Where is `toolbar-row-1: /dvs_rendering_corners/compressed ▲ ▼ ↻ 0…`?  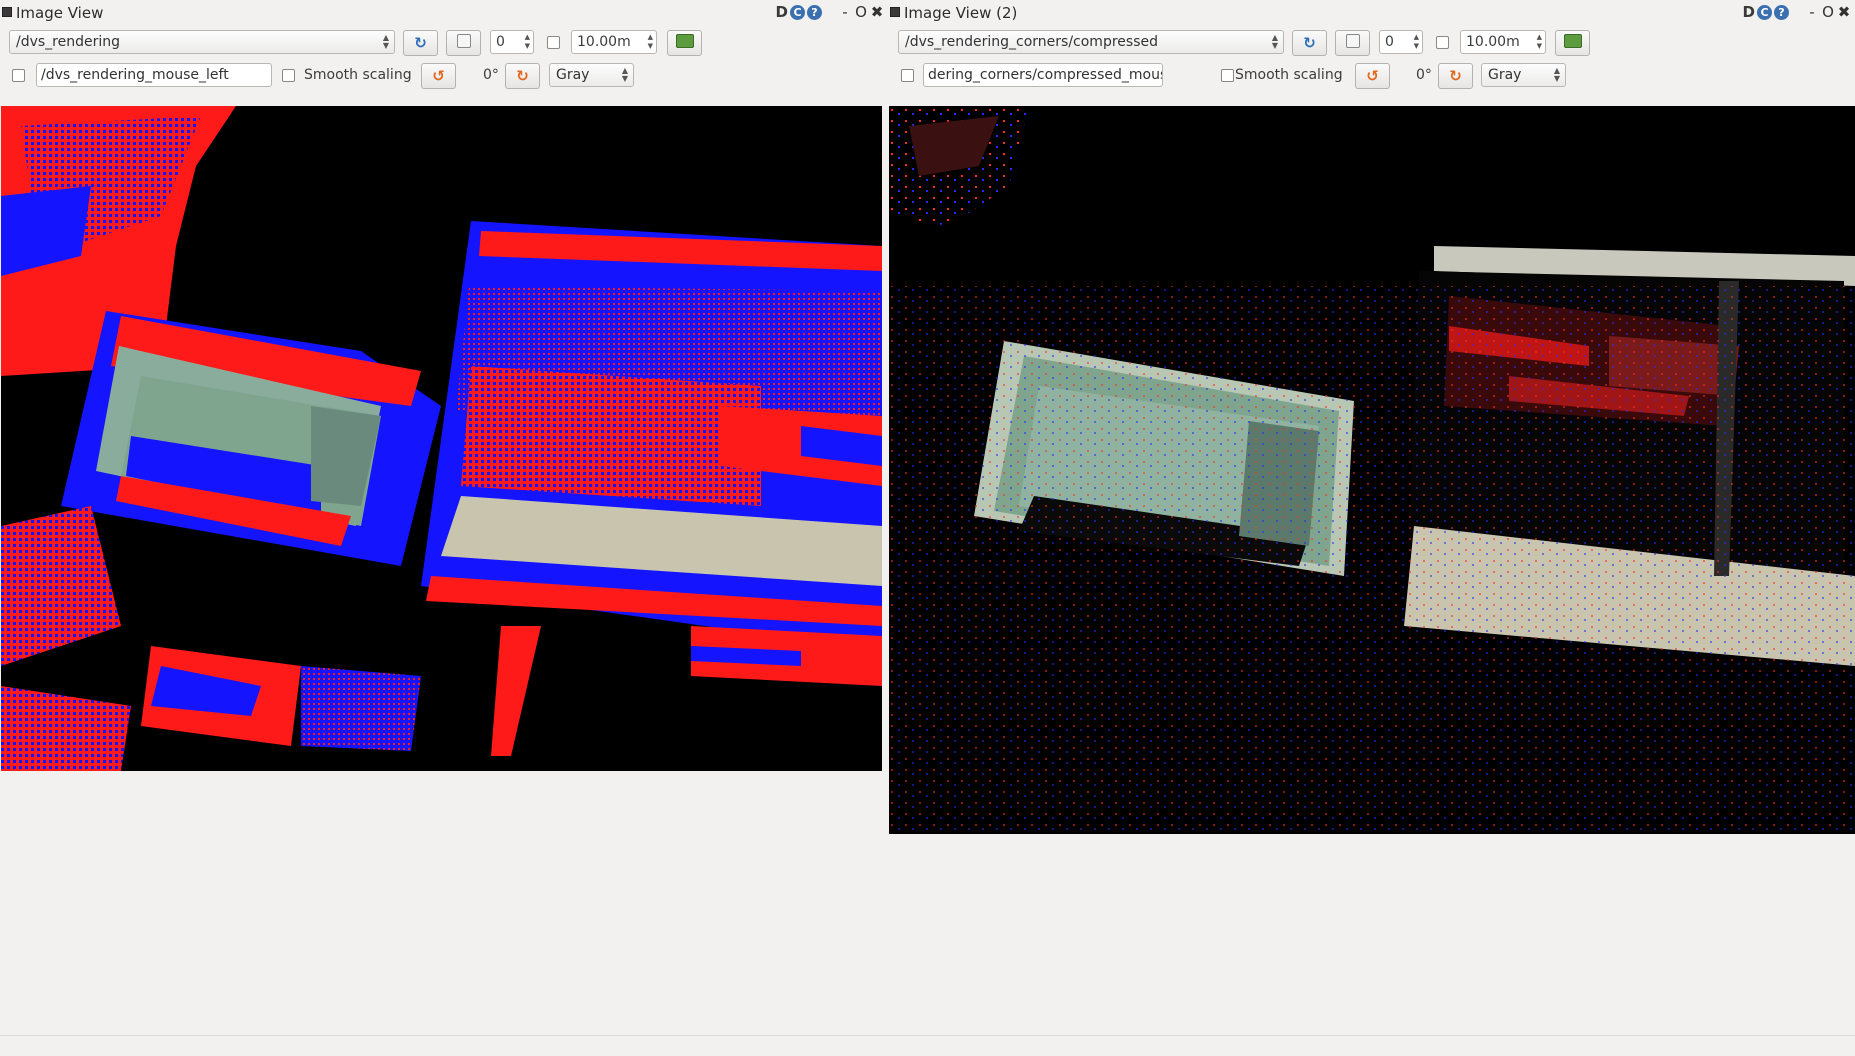
toolbar-row-1: /dvs_rendering_corners/compressed ▲ ▼ ↻ 0… is located at coordinates (1371, 44).